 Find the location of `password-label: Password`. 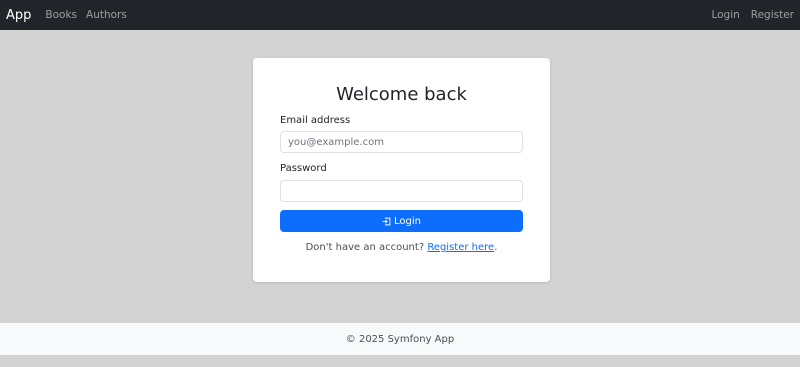

password-label: Password is located at coordinates (303, 168).